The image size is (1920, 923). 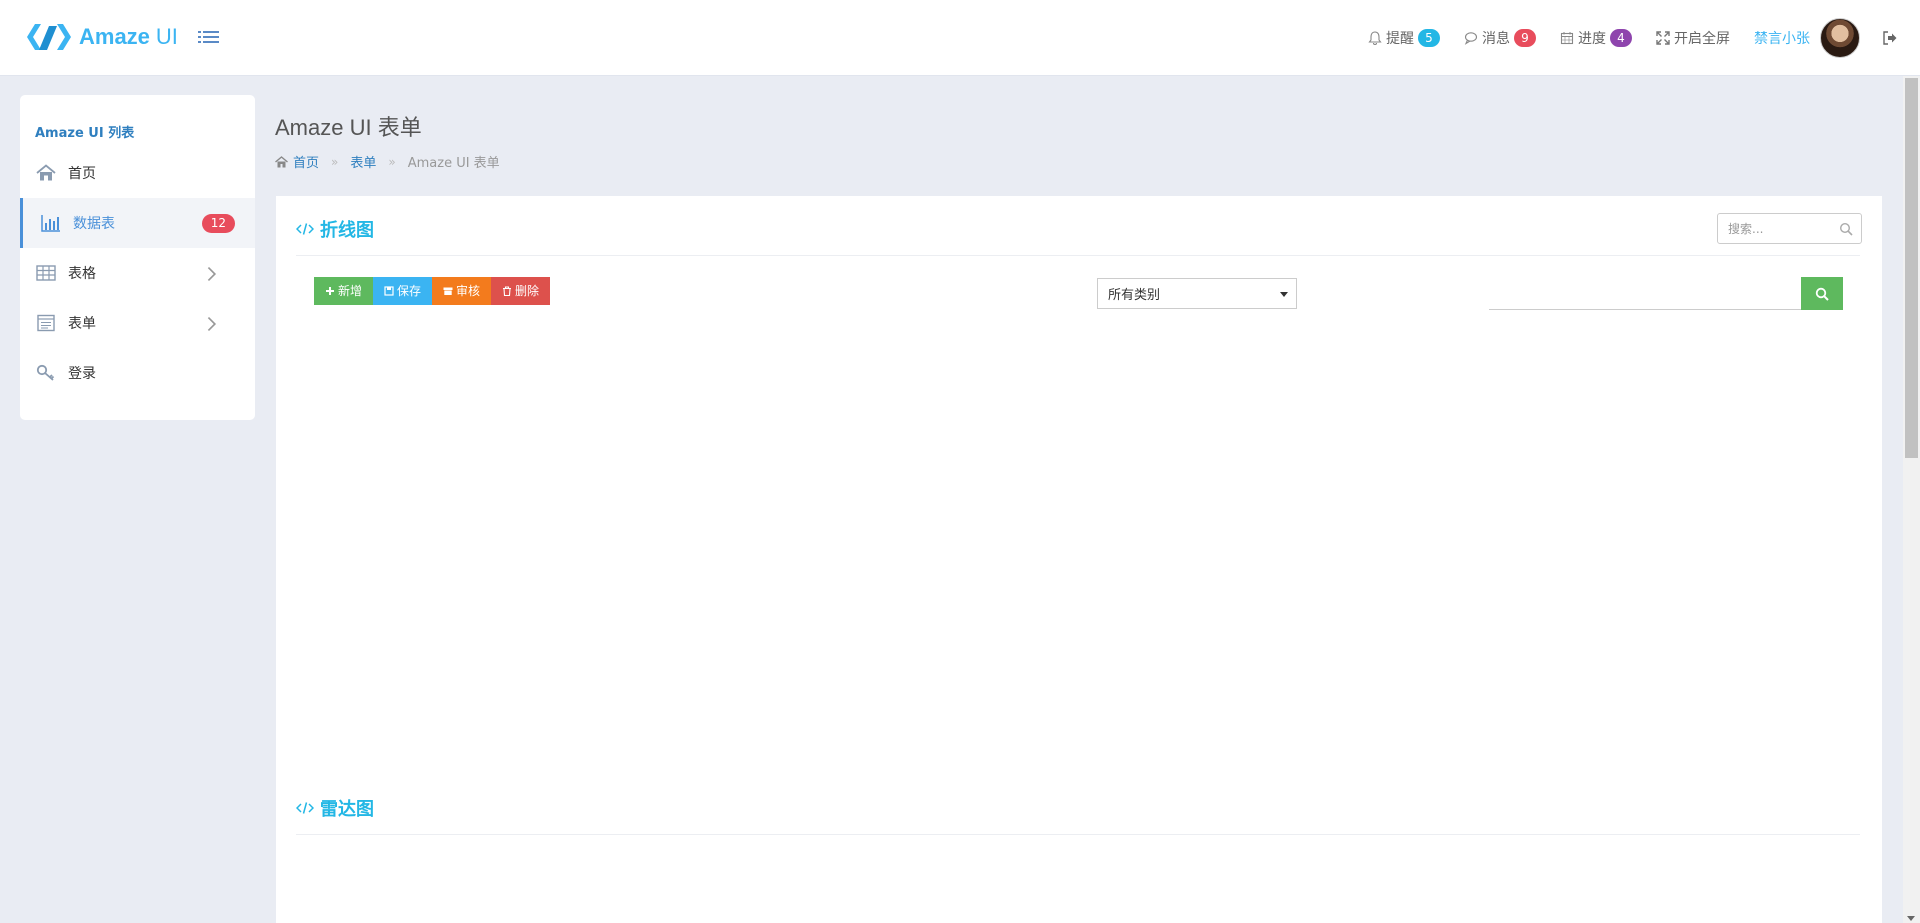 What do you see at coordinates (46, 273) in the screenshot?
I see `table-icon` at bounding box center [46, 273].